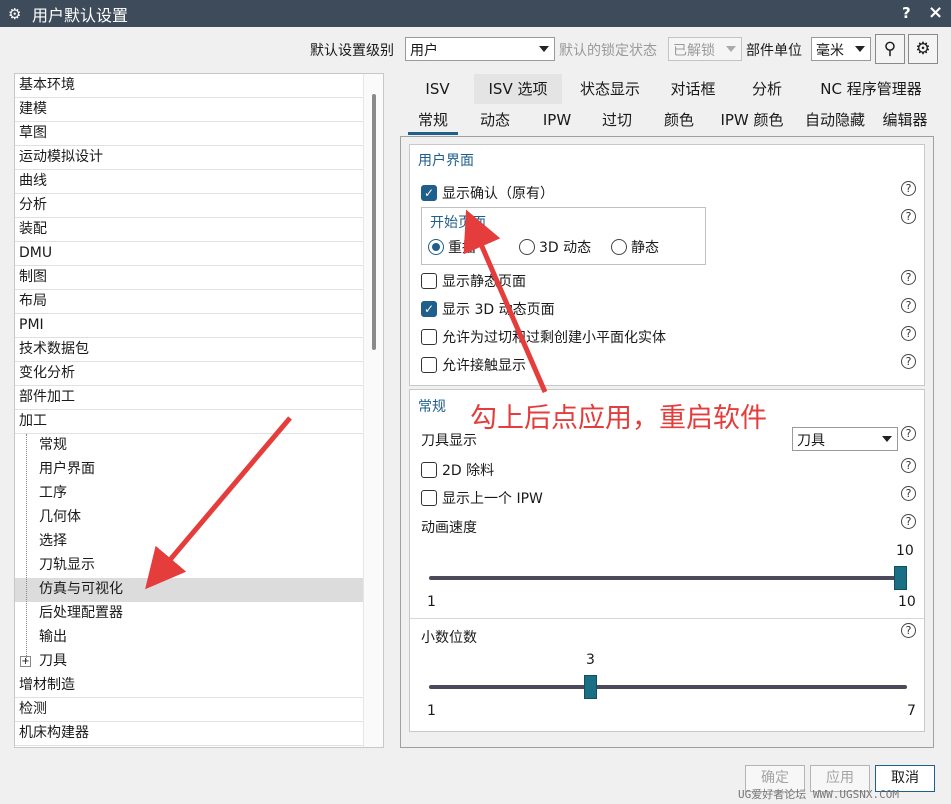 The image size is (951, 804). What do you see at coordinates (907, 602) in the screenshot?
I see `anim-speed-max: 10` at bounding box center [907, 602].